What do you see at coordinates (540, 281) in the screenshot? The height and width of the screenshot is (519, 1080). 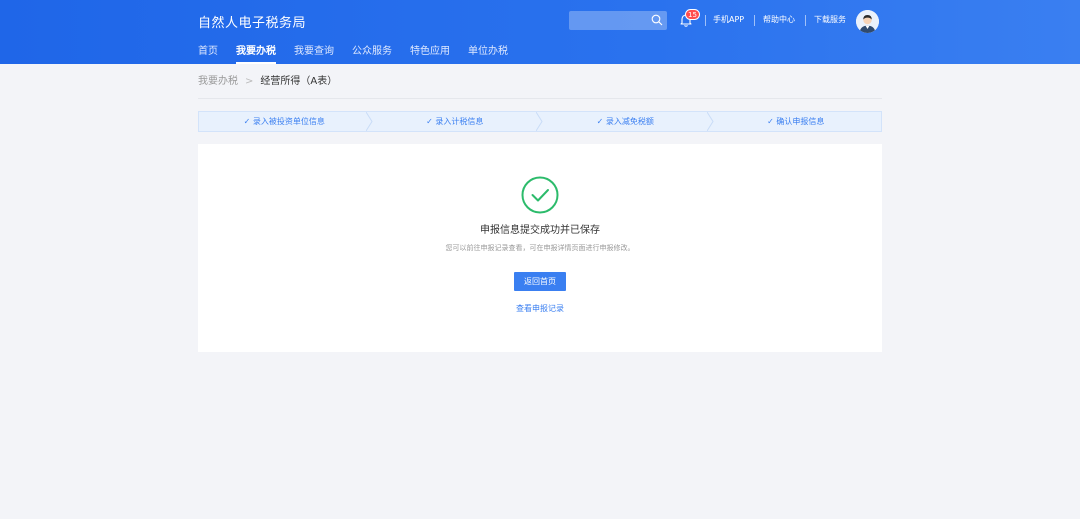 I see `return-home-button: 返回首页` at bounding box center [540, 281].